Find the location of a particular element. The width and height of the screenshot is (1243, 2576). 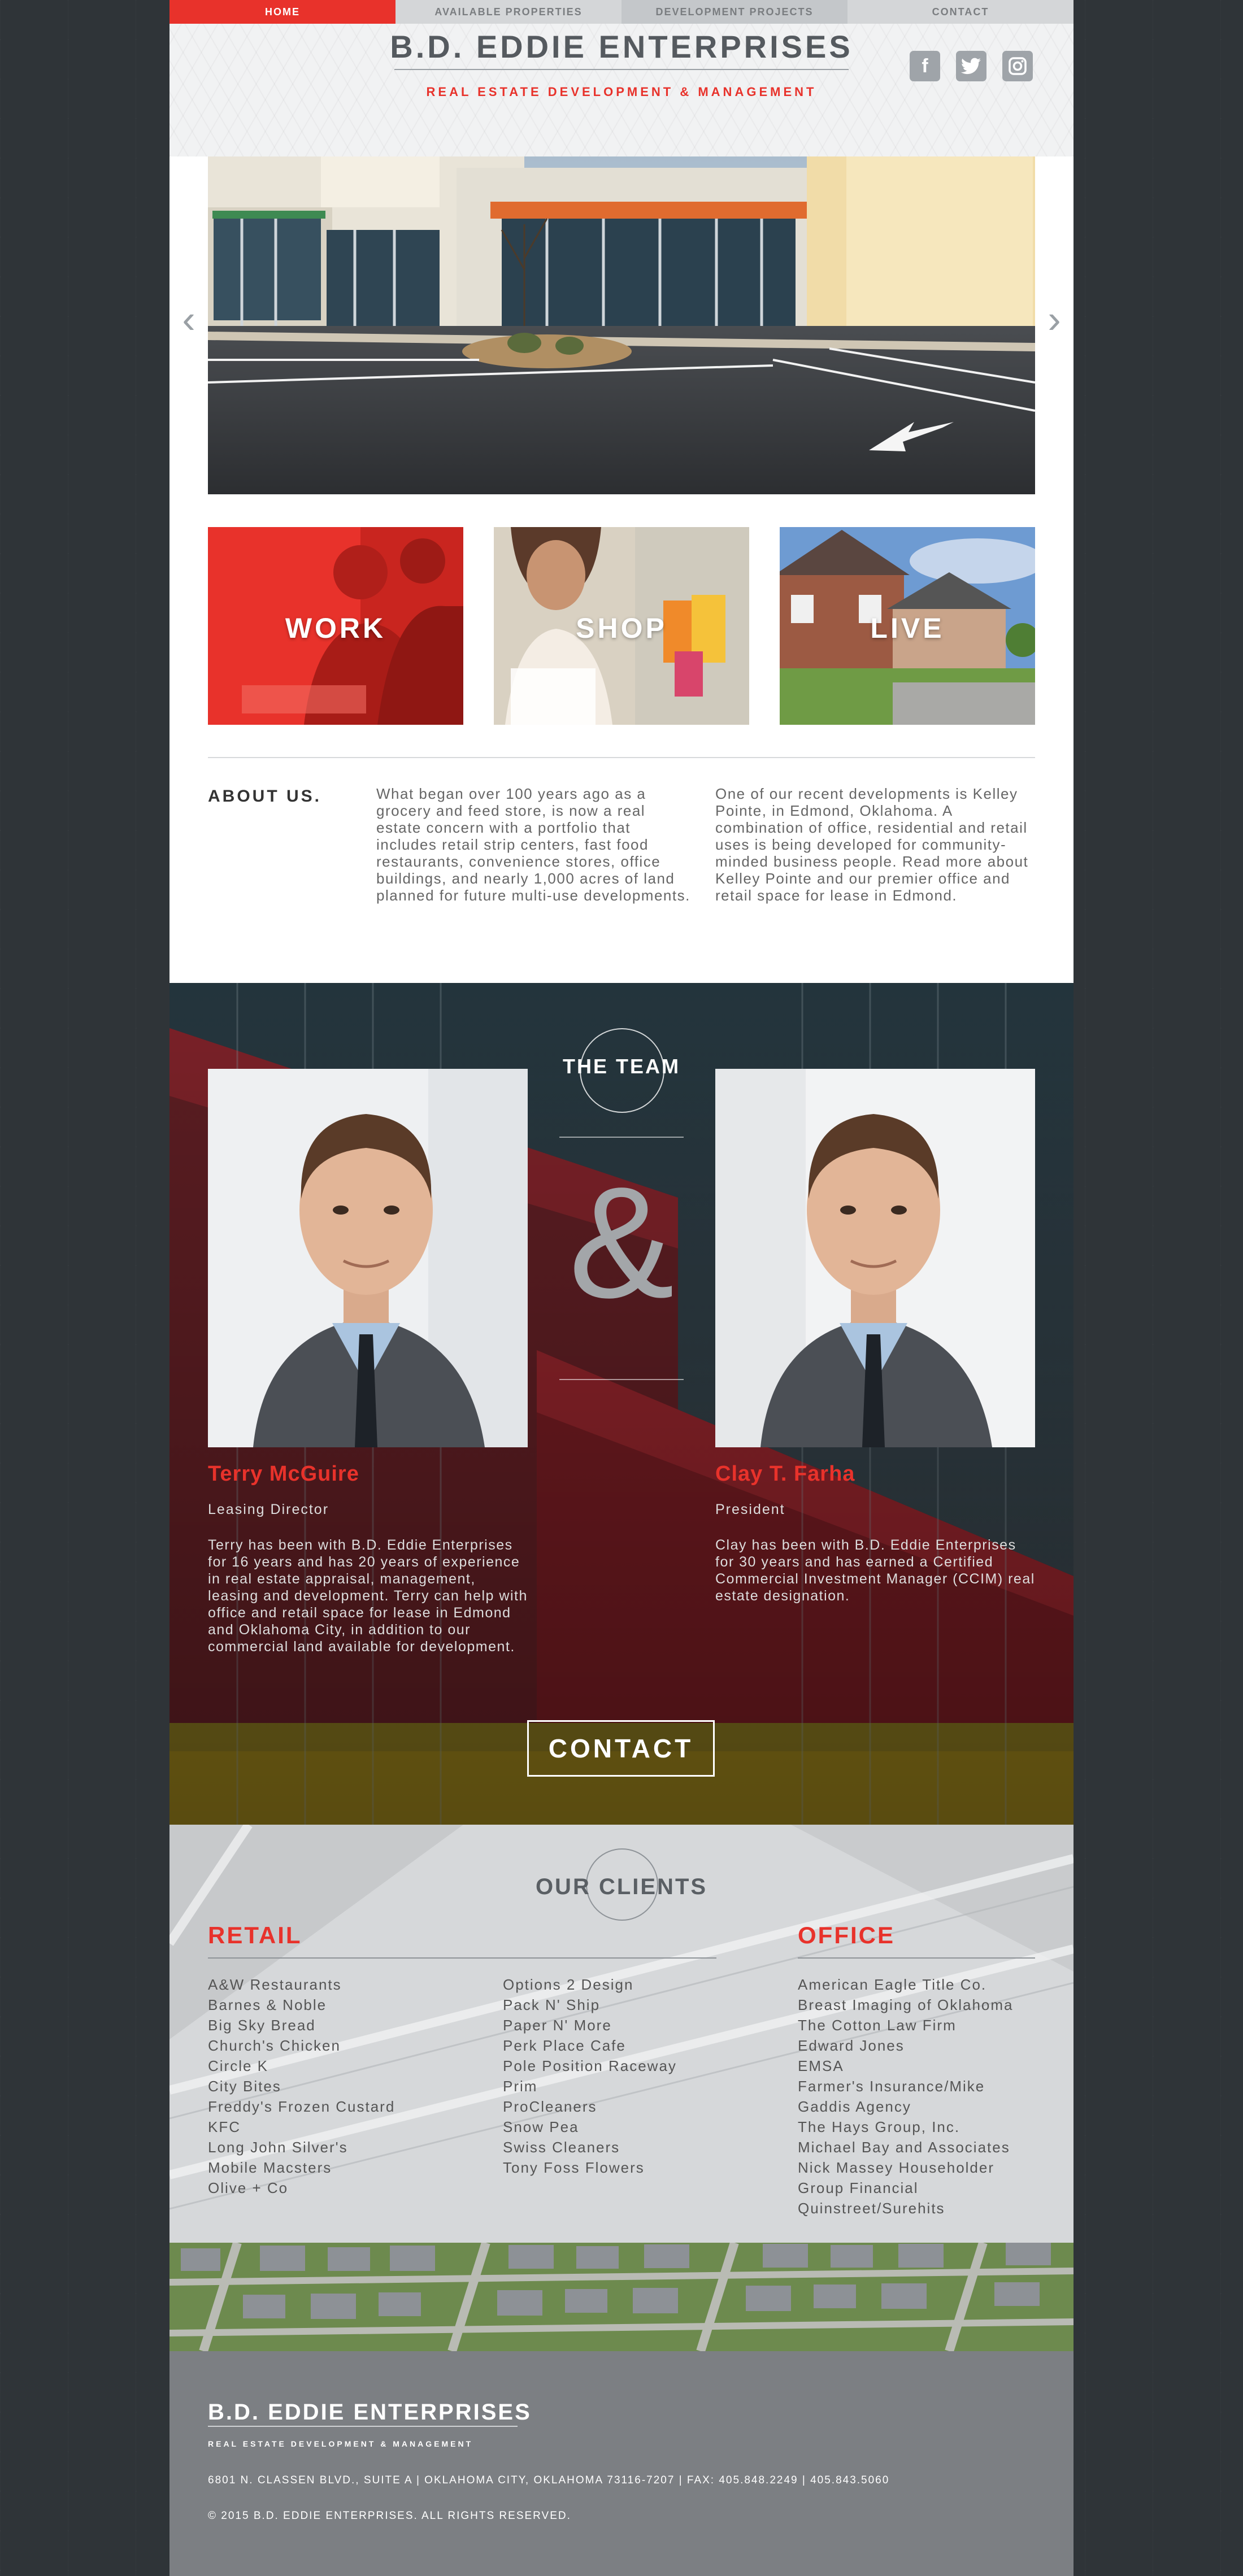

list-item: EMSA is located at coordinates (821, 2065).